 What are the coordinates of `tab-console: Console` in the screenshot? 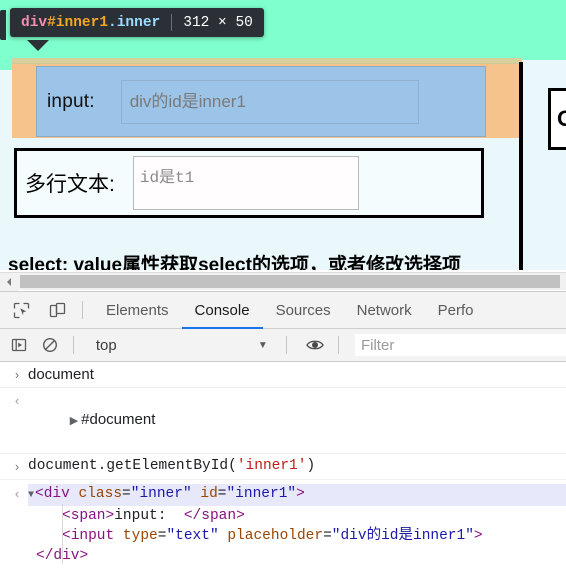 It's located at (222, 310).